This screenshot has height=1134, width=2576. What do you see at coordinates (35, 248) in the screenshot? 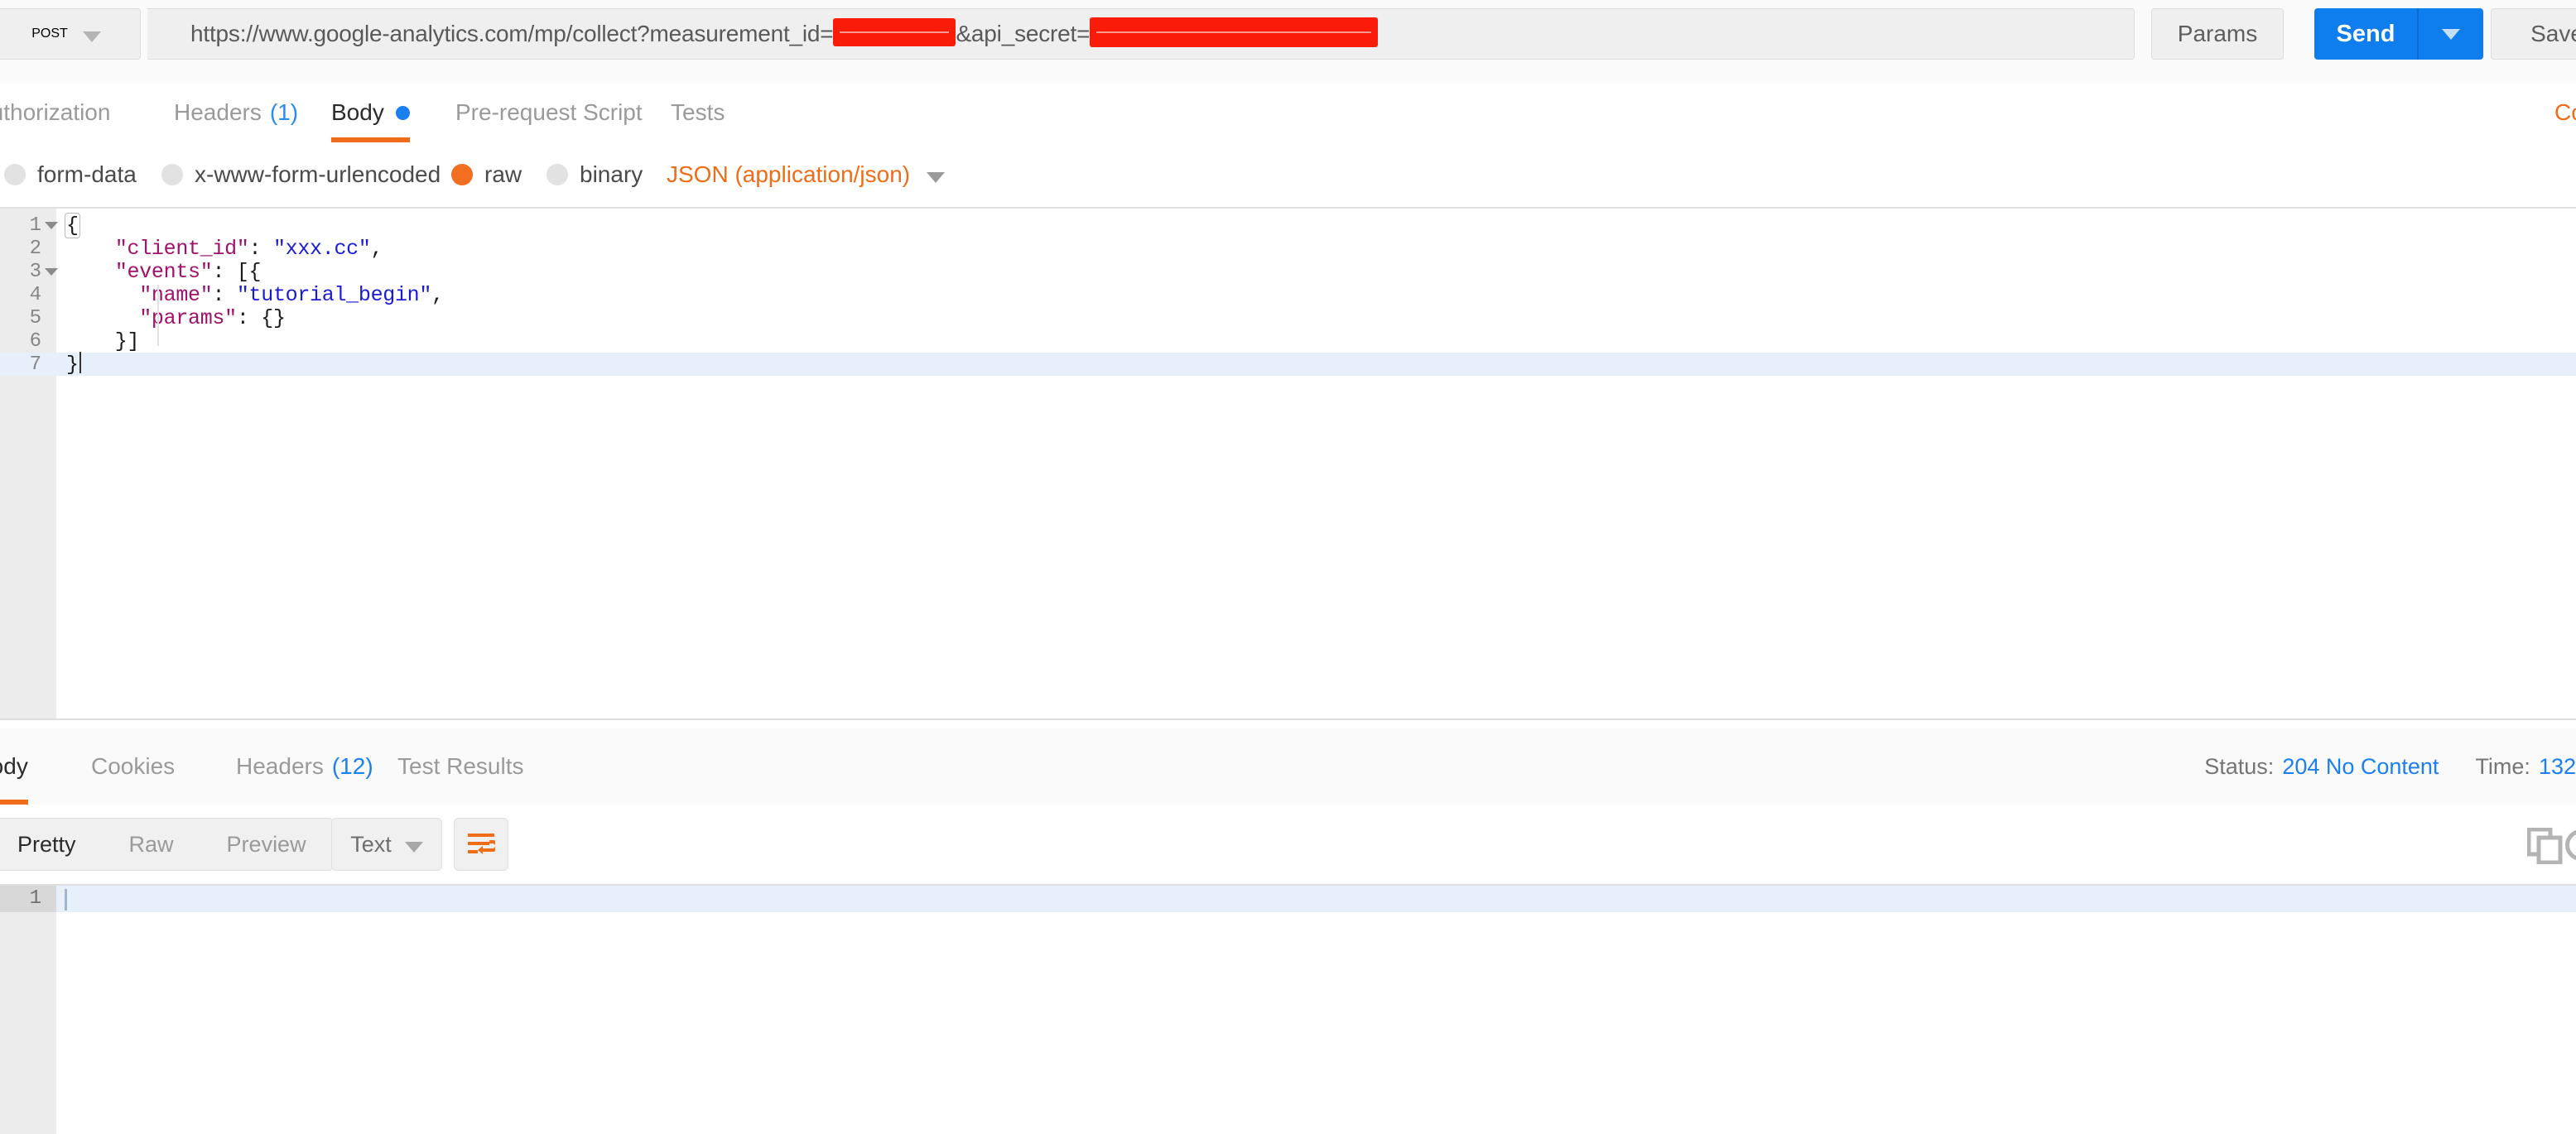
I see `line-number: 2` at bounding box center [35, 248].